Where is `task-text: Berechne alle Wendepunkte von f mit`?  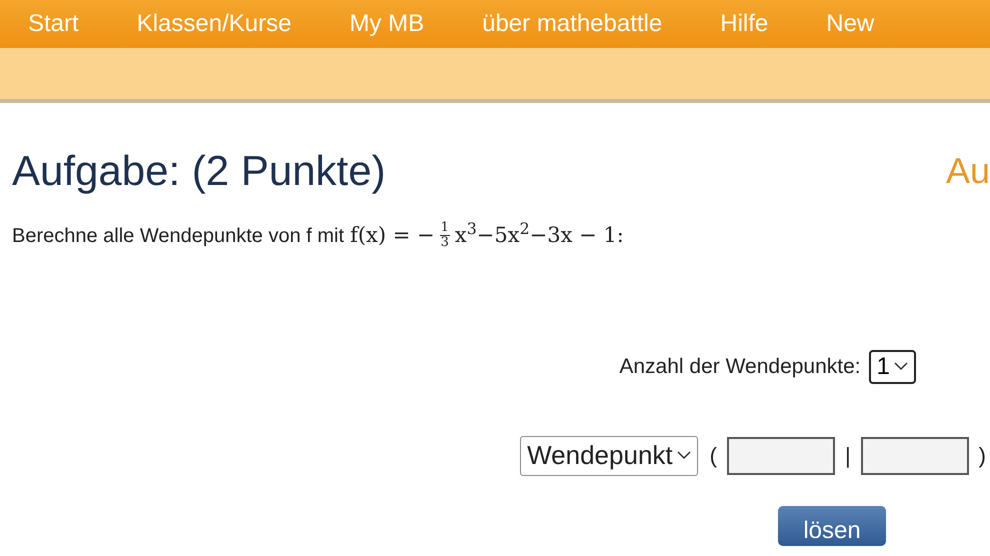 task-text: Berechne alle Wendepunkte von f mit is located at coordinates (178, 236).